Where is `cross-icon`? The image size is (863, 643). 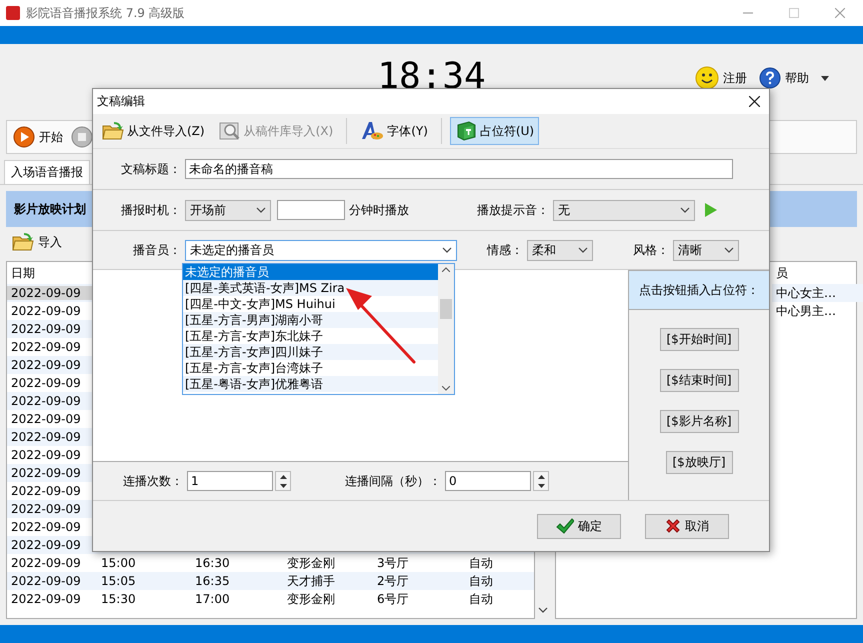
cross-icon is located at coordinates (673, 526).